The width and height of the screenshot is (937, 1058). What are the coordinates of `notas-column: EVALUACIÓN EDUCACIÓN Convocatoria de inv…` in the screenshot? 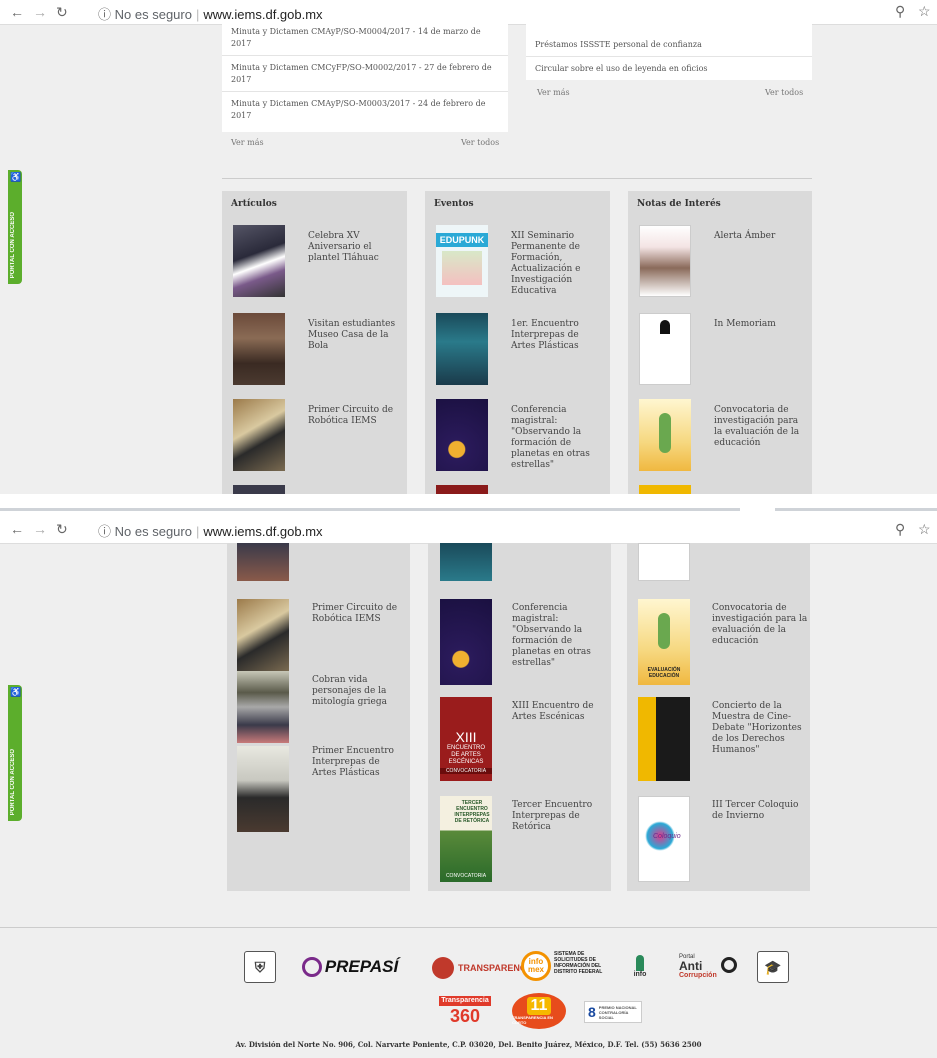 It's located at (718, 717).